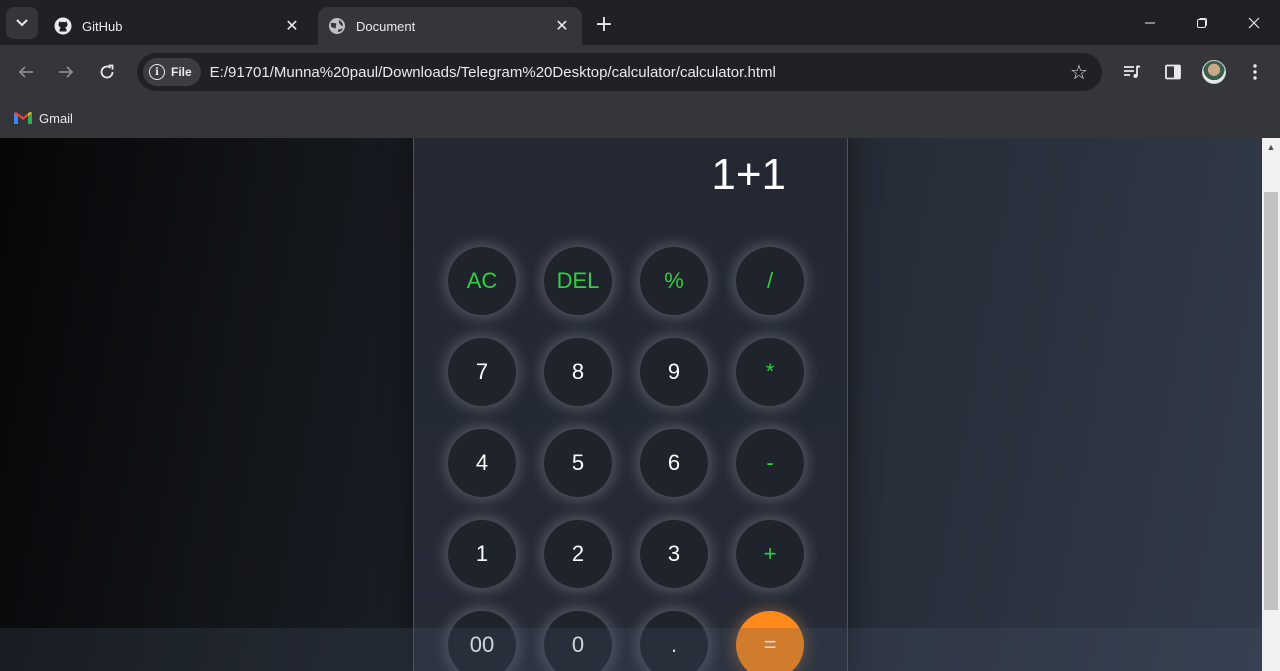  Describe the element at coordinates (674, 554) in the screenshot. I see `digit-3-button: 3` at that location.